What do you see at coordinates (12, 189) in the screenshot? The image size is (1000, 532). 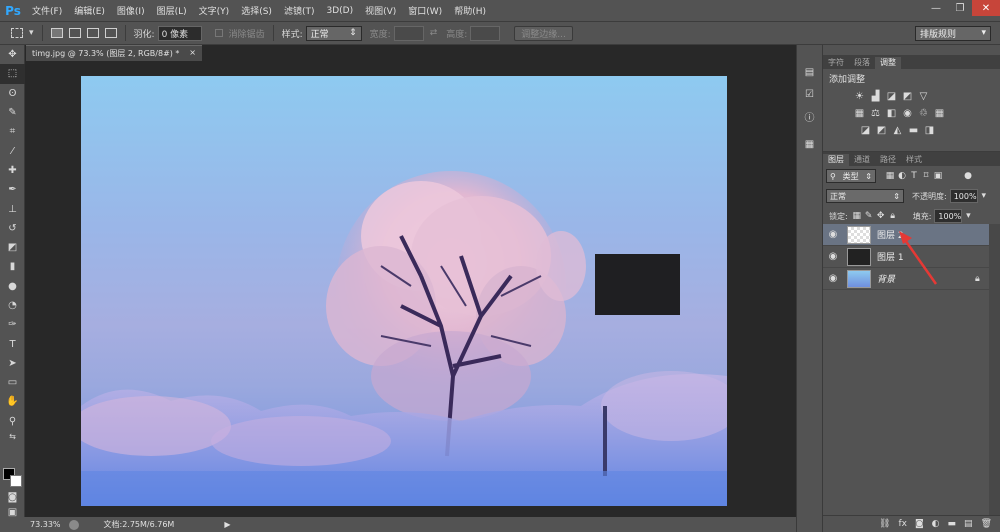 I see `brush-icon: ✒` at bounding box center [12, 189].